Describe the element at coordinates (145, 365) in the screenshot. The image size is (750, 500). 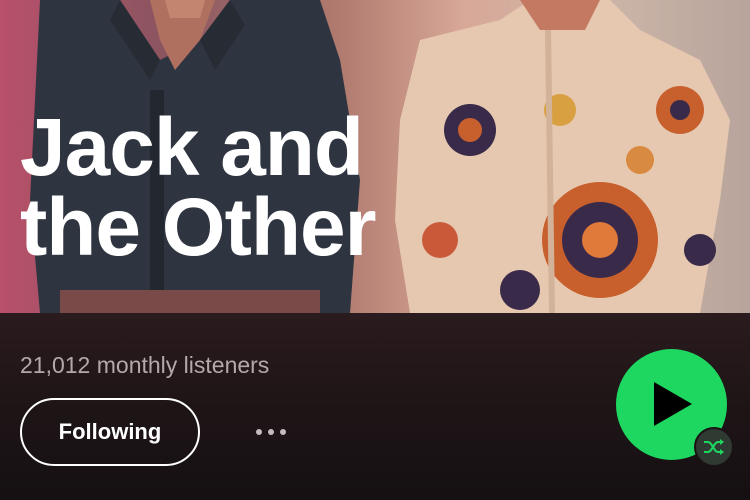
I see `monthly-listeners: 21,012 monthly listeners` at that location.